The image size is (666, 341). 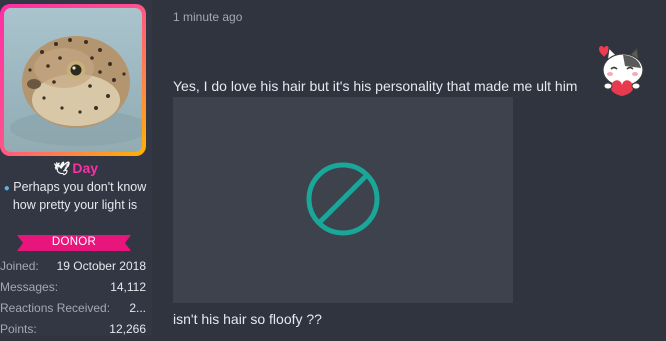 What do you see at coordinates (6, 188) in the screenshot?
I see `fish-icon: ●` at bounding box center [6, 188].